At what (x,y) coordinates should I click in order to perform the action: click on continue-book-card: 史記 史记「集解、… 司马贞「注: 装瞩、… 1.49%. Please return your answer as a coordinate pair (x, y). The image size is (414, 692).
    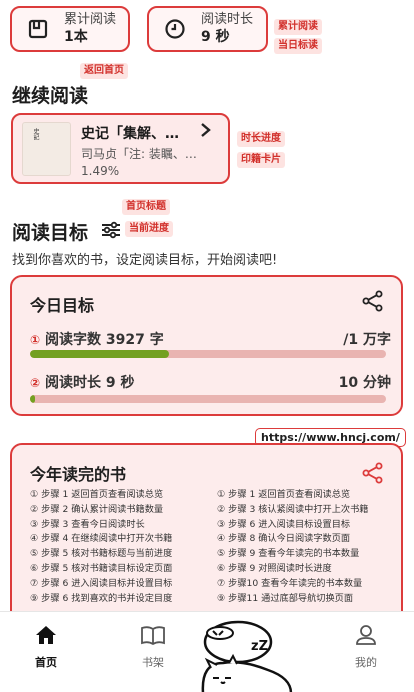
    Looking at the image, I should click on (120, 148).